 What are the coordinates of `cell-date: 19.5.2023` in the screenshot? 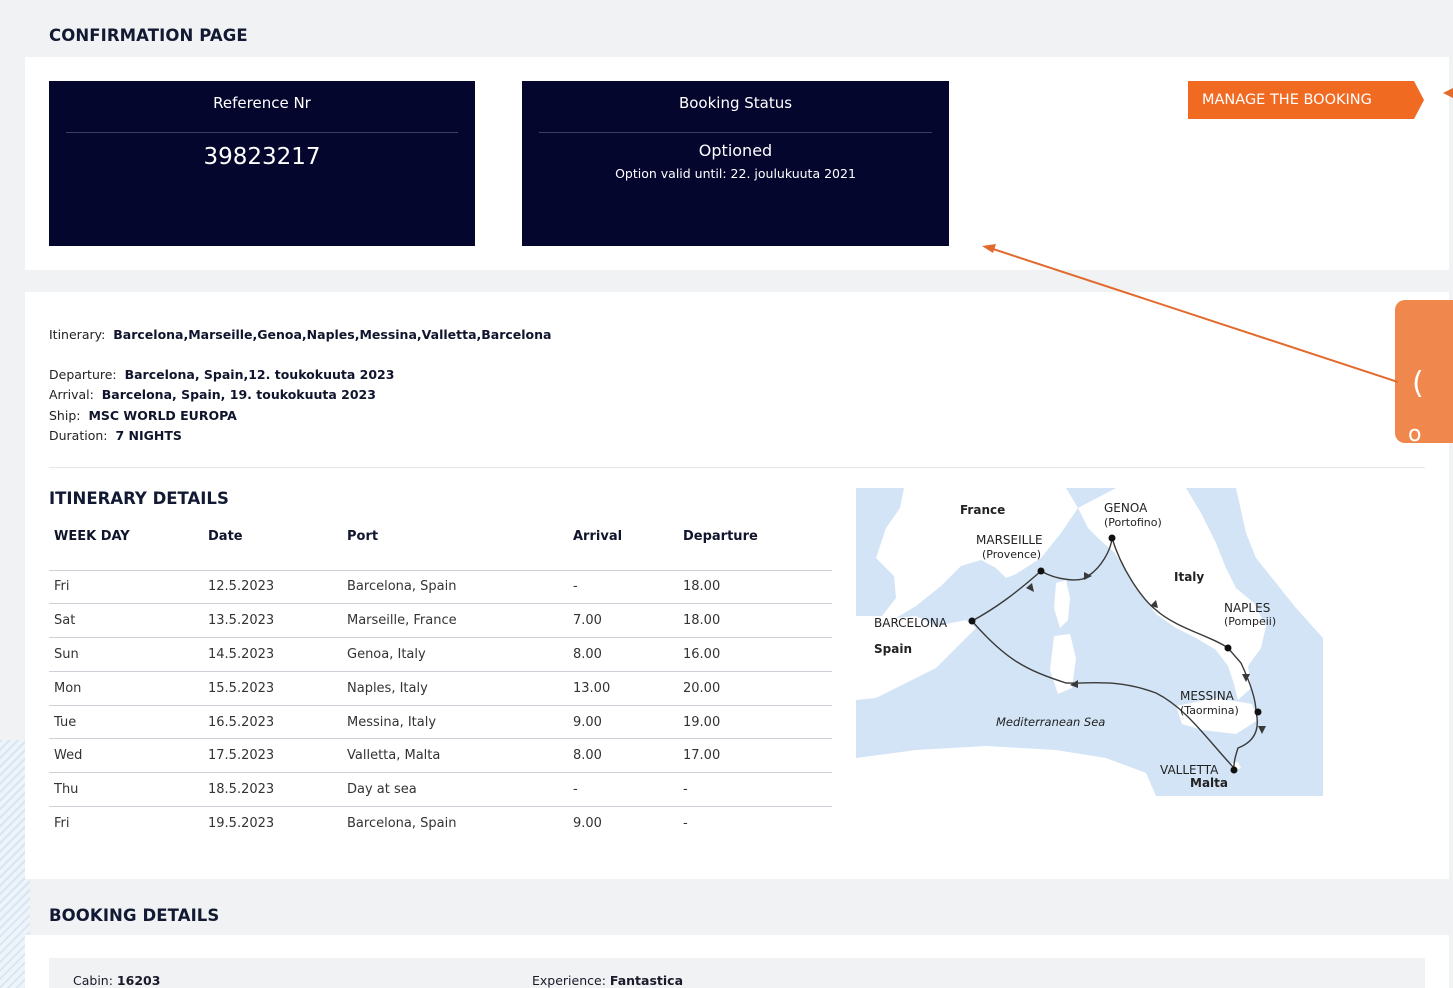 It's located at (241, 824).